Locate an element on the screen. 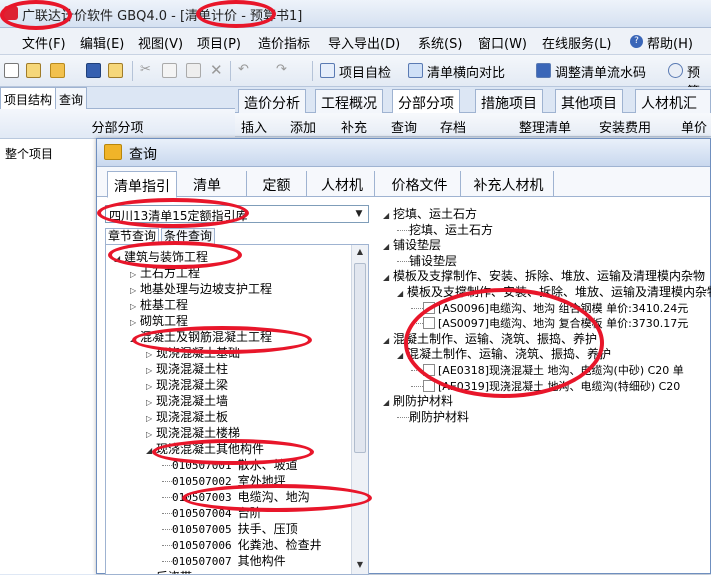 This screenshot has height=575, width=711. guide-work-item: ◢ 混凝土制作、运输、浇筑、振捣、养护 is located at coordinates (490, 340).